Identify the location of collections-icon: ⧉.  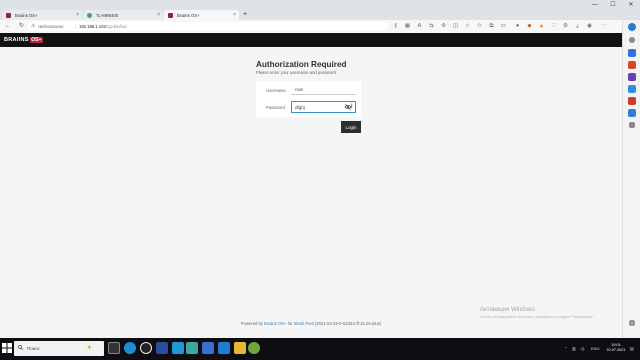
(491, 26).